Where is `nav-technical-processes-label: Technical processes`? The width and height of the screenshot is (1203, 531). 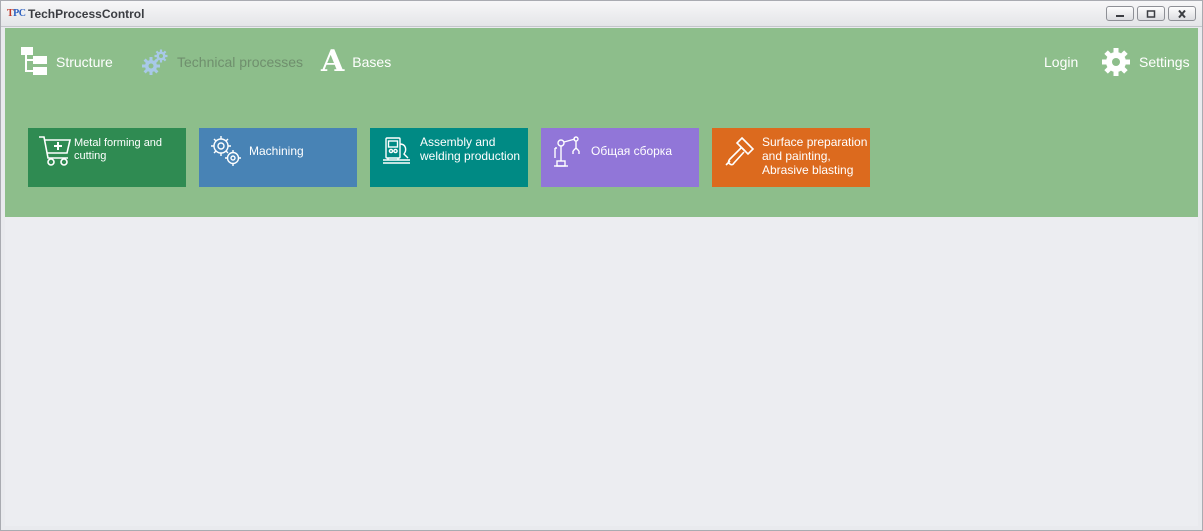 nav-technical-processes-label: Technical processes is located at coordinates (240, 62).